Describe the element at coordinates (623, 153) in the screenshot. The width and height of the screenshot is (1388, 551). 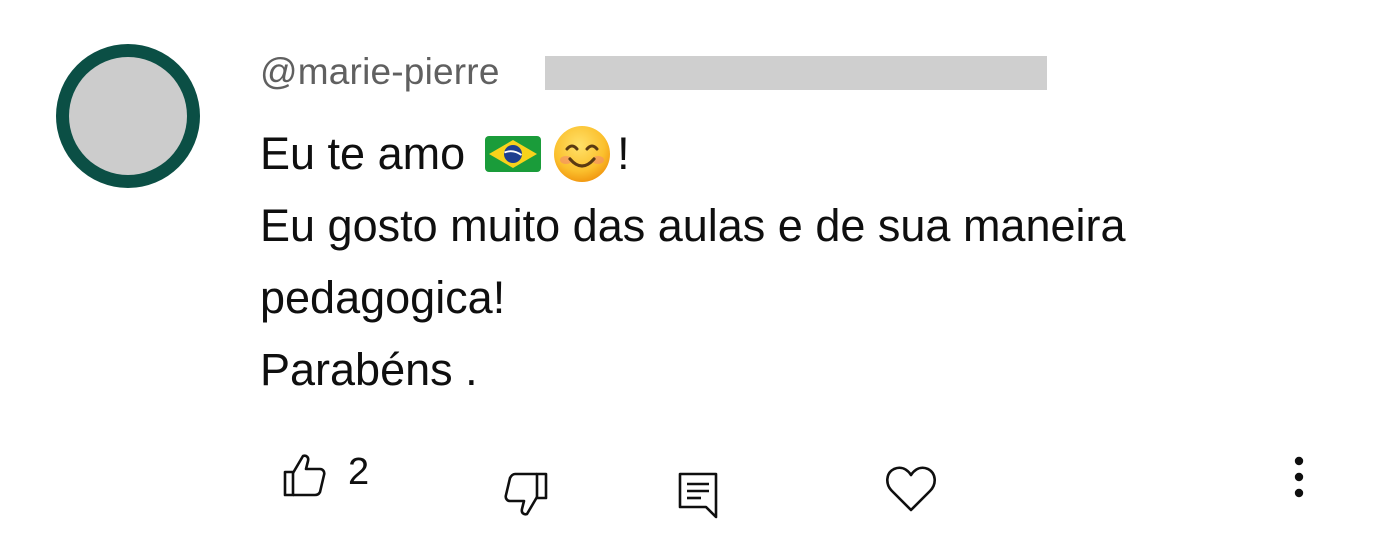
I see `comment-line-1-suffix: !` at that location.